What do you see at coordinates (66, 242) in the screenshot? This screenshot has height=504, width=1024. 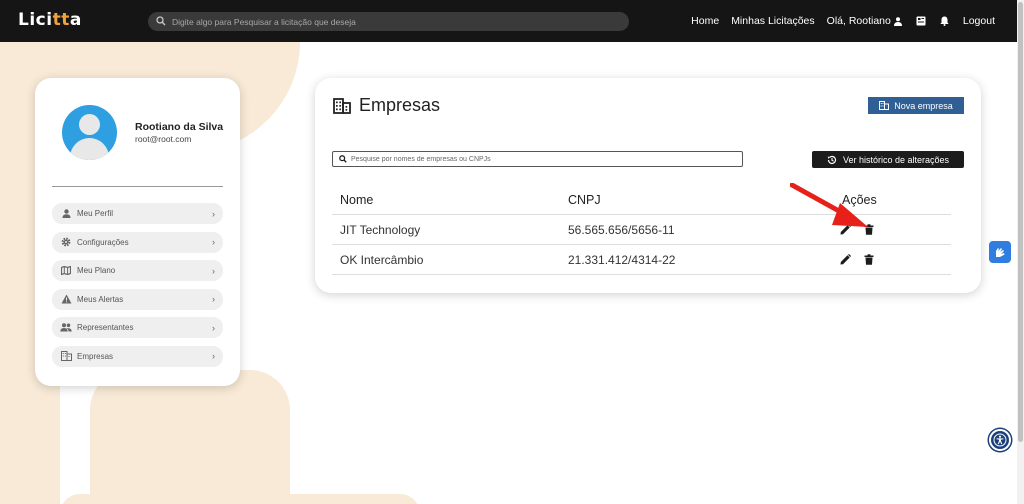 I see `gear-icon` at bounding box center [66, 242].